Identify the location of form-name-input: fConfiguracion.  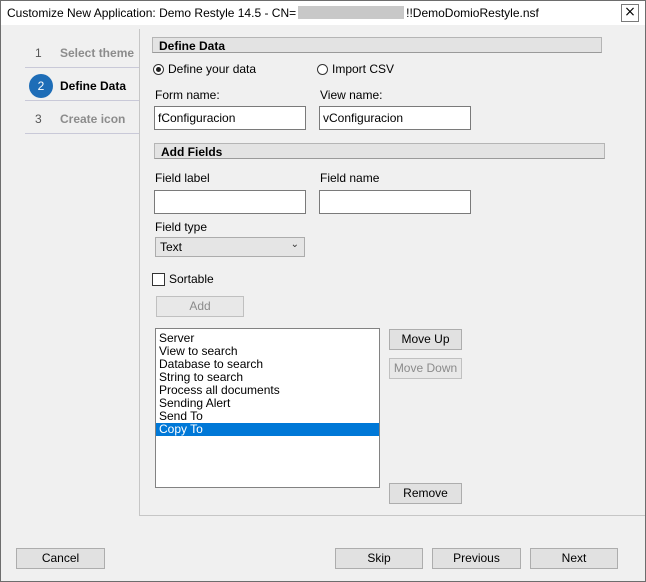
(230, 118).